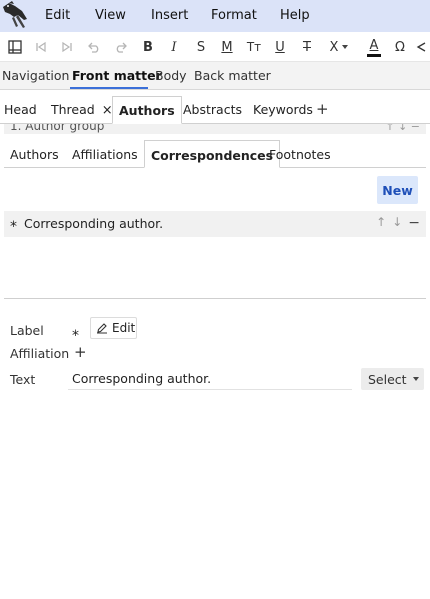 Image resolution: width=430 pixels, height=599 pixels. Describe the element at coordinates (171, 75) in the screenshot. I see `tab-body: Body` at that location.